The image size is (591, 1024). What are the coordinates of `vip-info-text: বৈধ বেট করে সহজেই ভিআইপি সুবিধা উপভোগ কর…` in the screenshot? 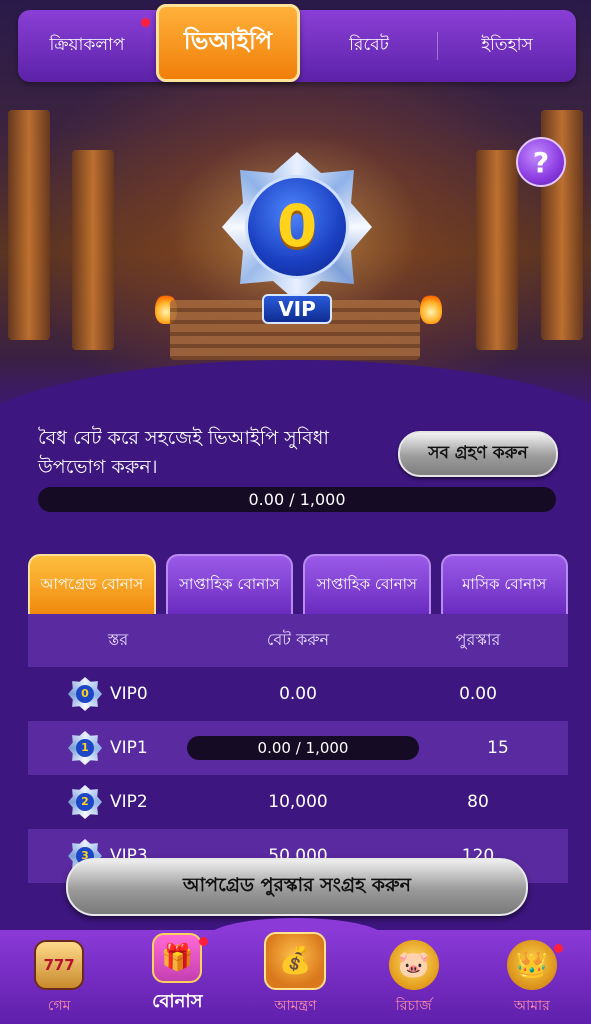 It's located at (183, 452).